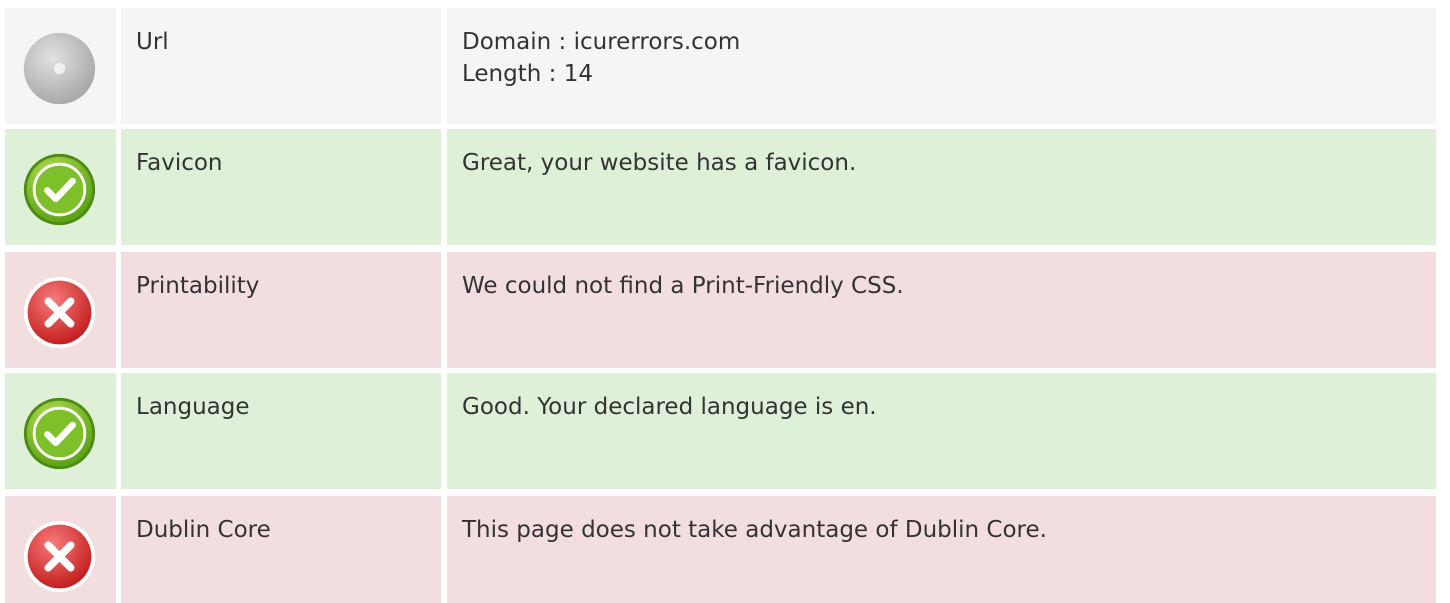 This screenshot has height=603, width=1450. I want to click on row-label: Printability, so click(198, 286).